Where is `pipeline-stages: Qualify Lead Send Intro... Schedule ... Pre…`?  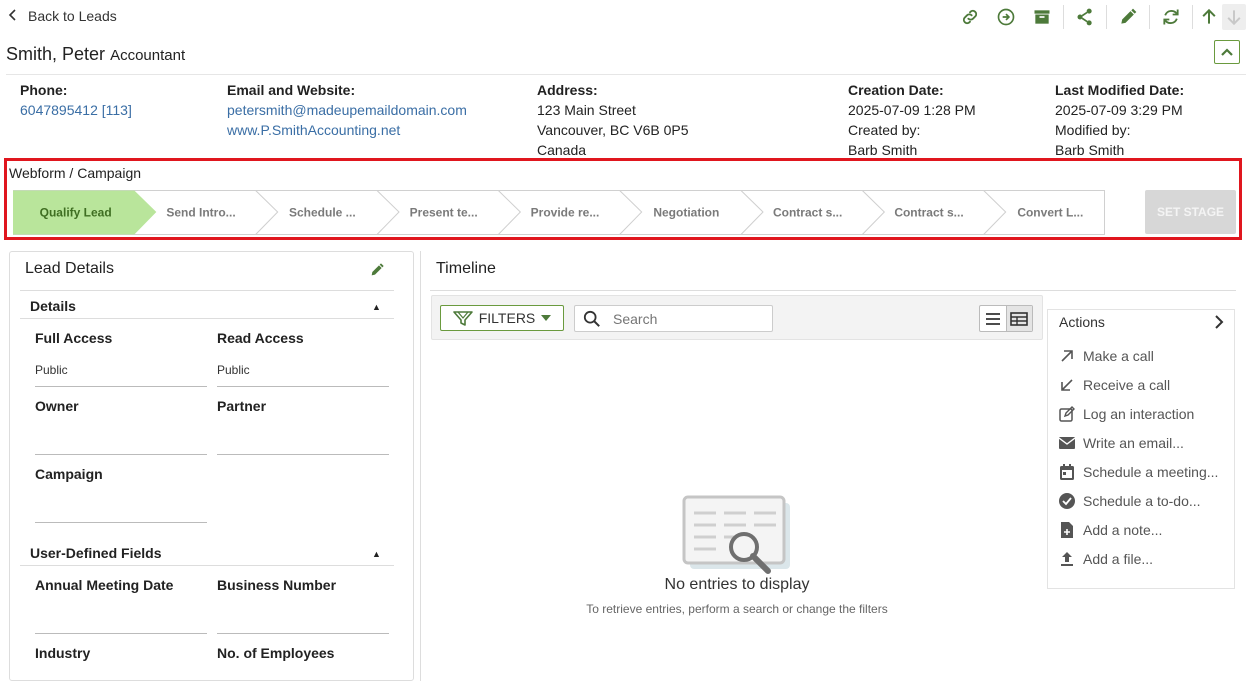
pipeline-stages: Qualify Lead Send Intro... Schedule ... Pre… is located at coordinates (559, 212).